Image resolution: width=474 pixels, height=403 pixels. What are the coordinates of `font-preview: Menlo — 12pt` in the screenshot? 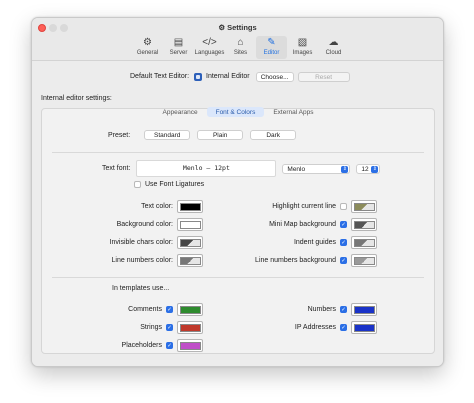 It's located at (206, 168).